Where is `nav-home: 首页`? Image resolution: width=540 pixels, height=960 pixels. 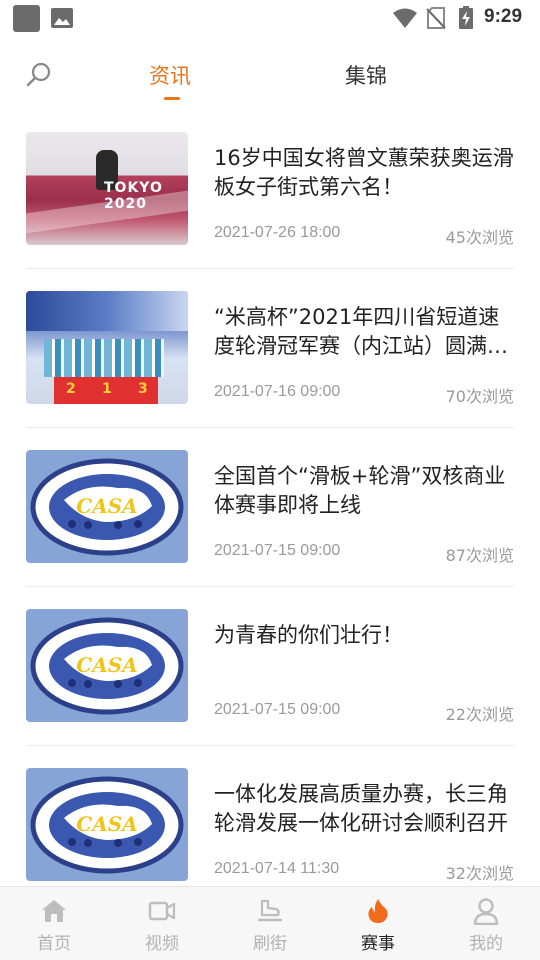 nav-home: 首页 is located at coordinates (54, 923).